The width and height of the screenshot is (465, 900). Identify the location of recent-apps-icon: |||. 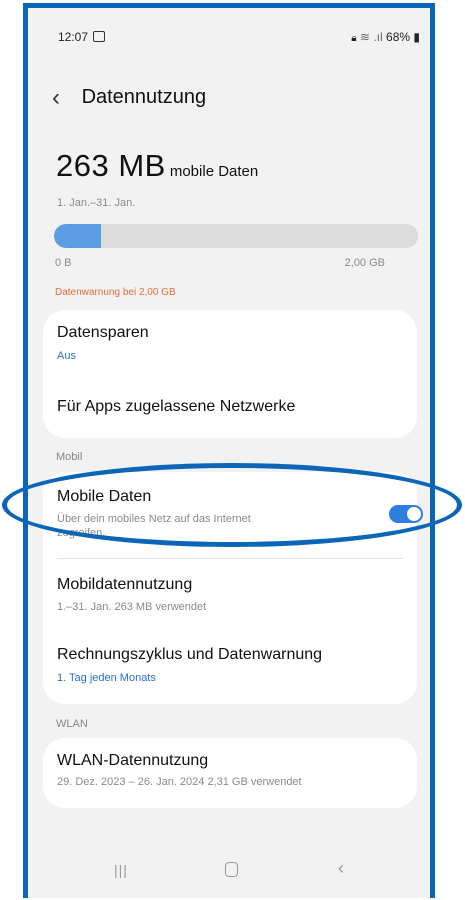
(121, 870).